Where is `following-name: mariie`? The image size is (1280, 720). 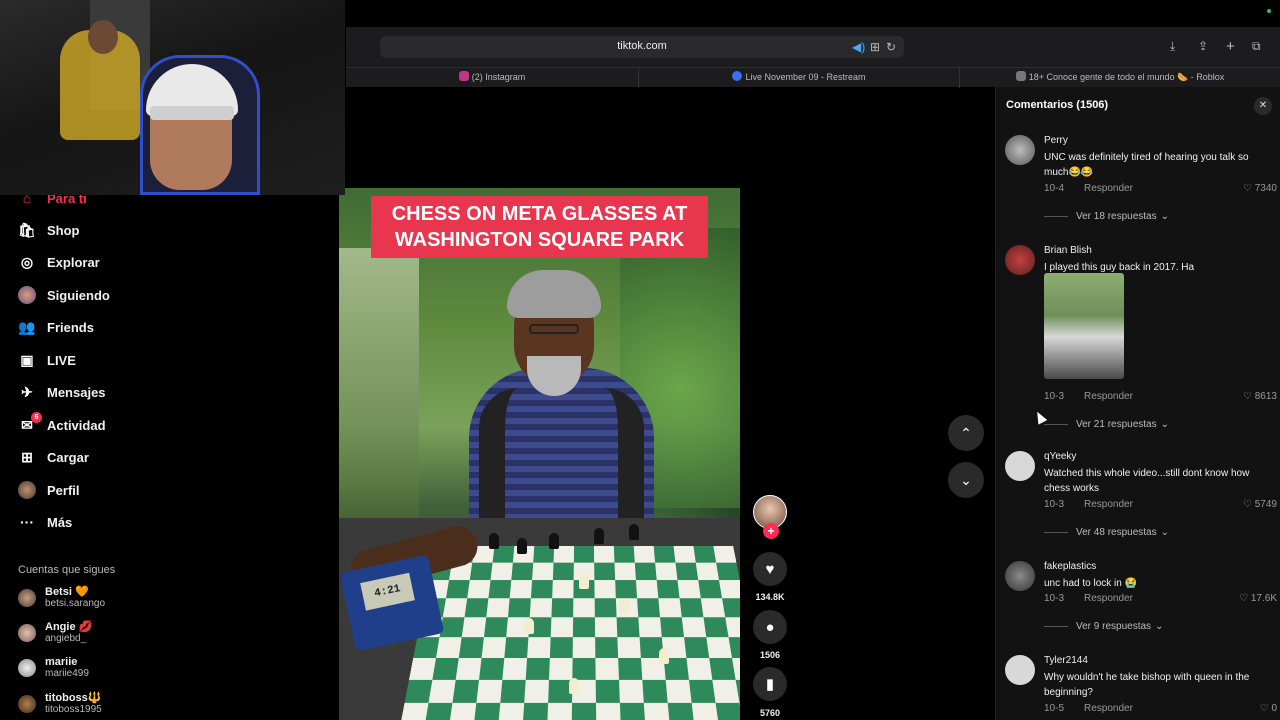
following-name: mariie is located at coordinates (61, 662).